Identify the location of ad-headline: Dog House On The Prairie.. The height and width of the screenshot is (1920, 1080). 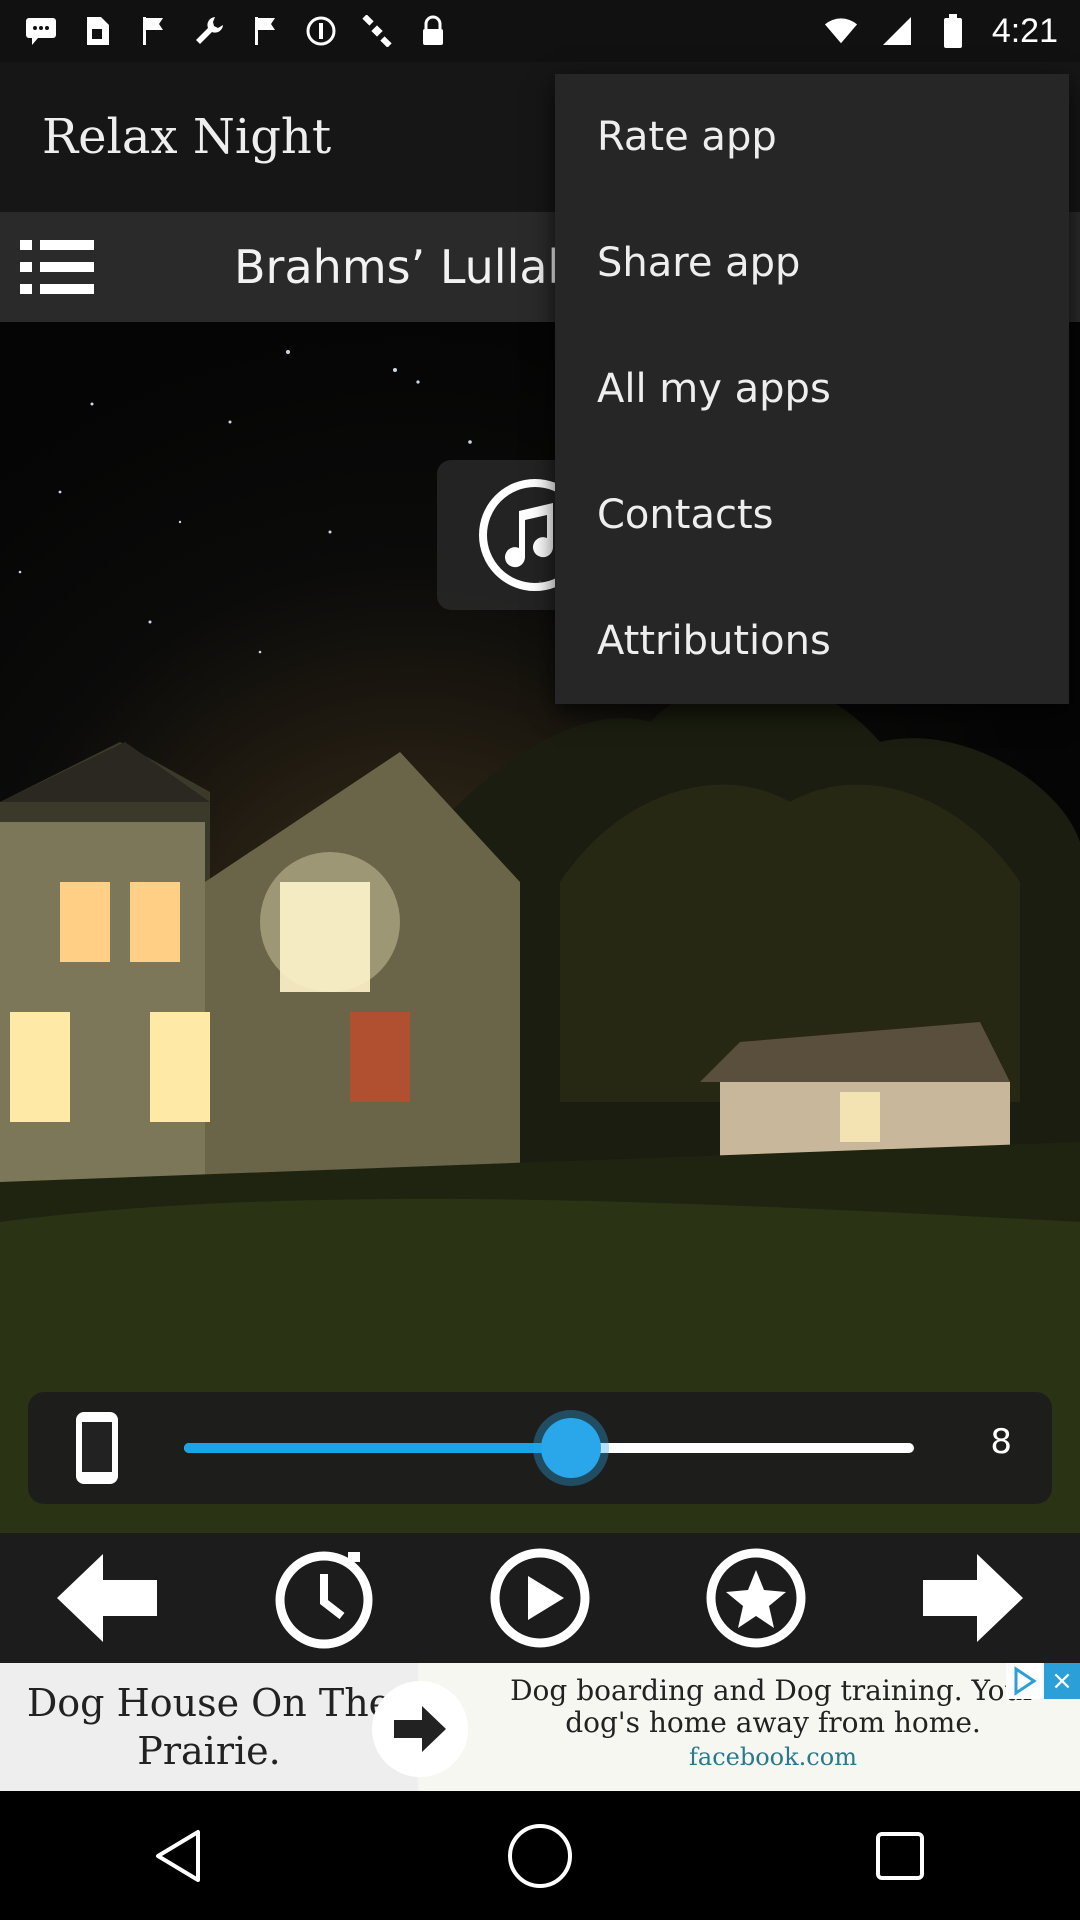
(209, 1727).